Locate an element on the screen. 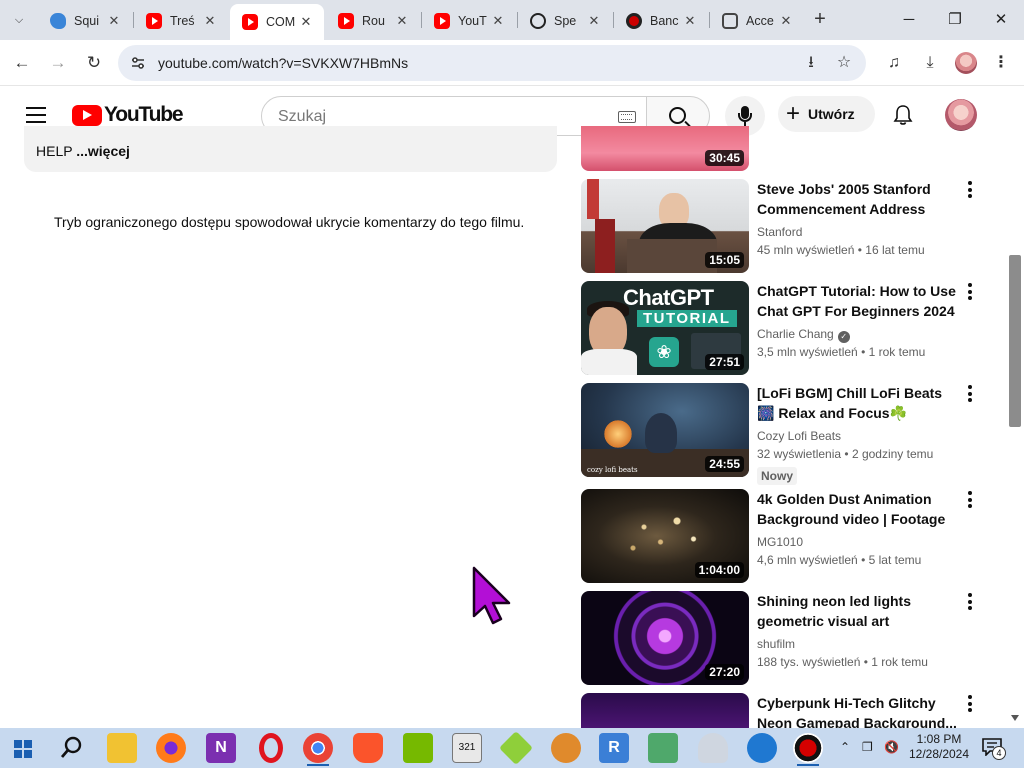 The height and width of the screenshot is (768, 1024). channel-name: shufilm is located at coordinates (776, 644).